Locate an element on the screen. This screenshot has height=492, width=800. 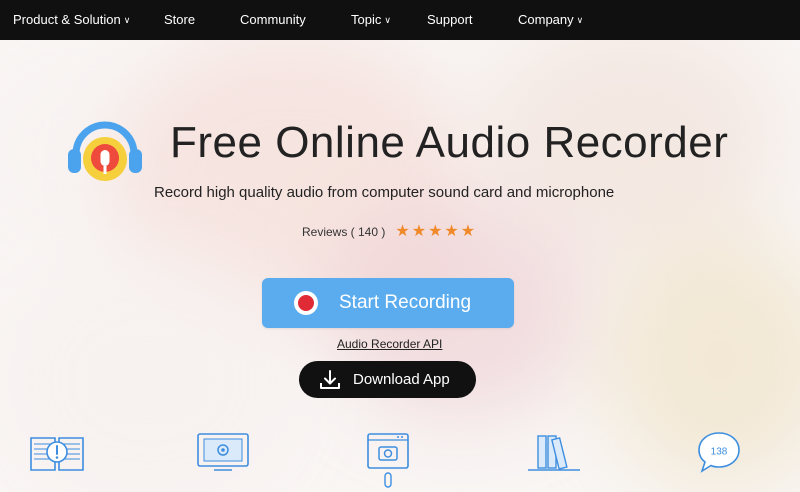
chat-bubble-icon: 138 is located at coordinates (719, 452).